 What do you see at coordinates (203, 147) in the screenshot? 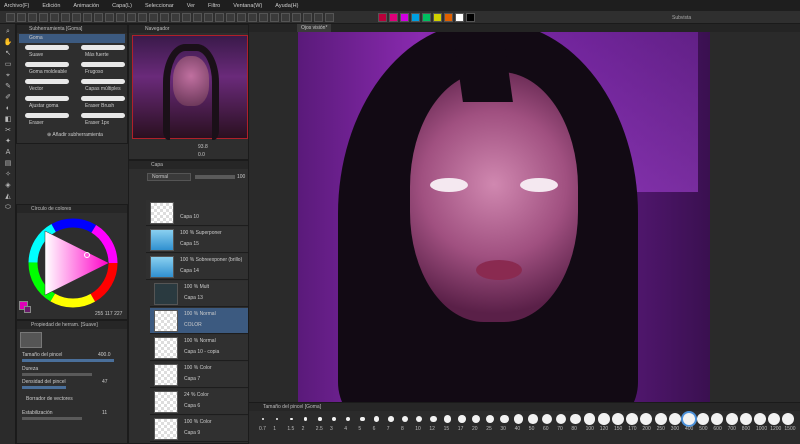
I see `navigator-zoom: 93.8` at bounding box center [203, 147].